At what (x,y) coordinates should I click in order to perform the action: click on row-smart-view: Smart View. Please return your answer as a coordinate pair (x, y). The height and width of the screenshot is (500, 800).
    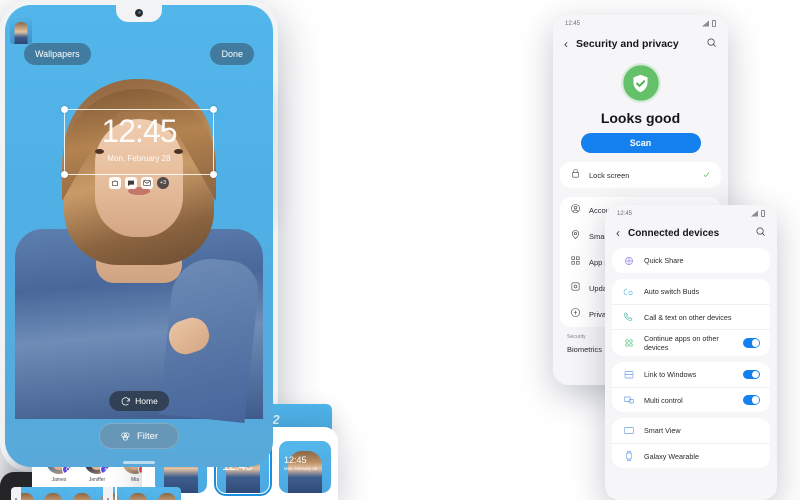
    Looking at the image, I should click on (691, 430).